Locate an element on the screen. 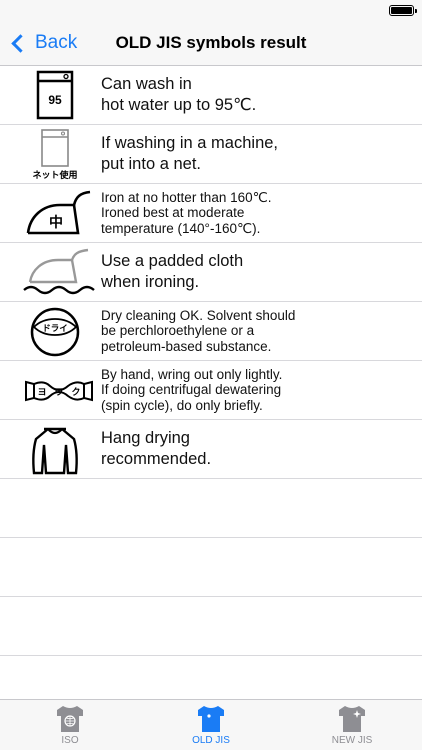 The width and height of the screenshot is (422, 750). list-item: Use a padded cloth when ironing. is located at coordinates (211, 272).